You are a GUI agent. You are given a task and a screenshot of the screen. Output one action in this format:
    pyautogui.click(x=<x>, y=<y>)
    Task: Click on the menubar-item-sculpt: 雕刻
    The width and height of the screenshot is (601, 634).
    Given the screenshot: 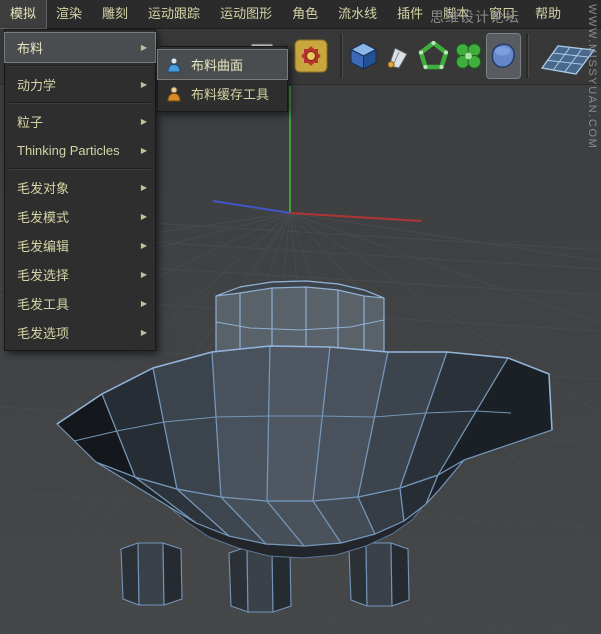 What is the action you would take?
    pyautogui.click(x=115, y=14)
    